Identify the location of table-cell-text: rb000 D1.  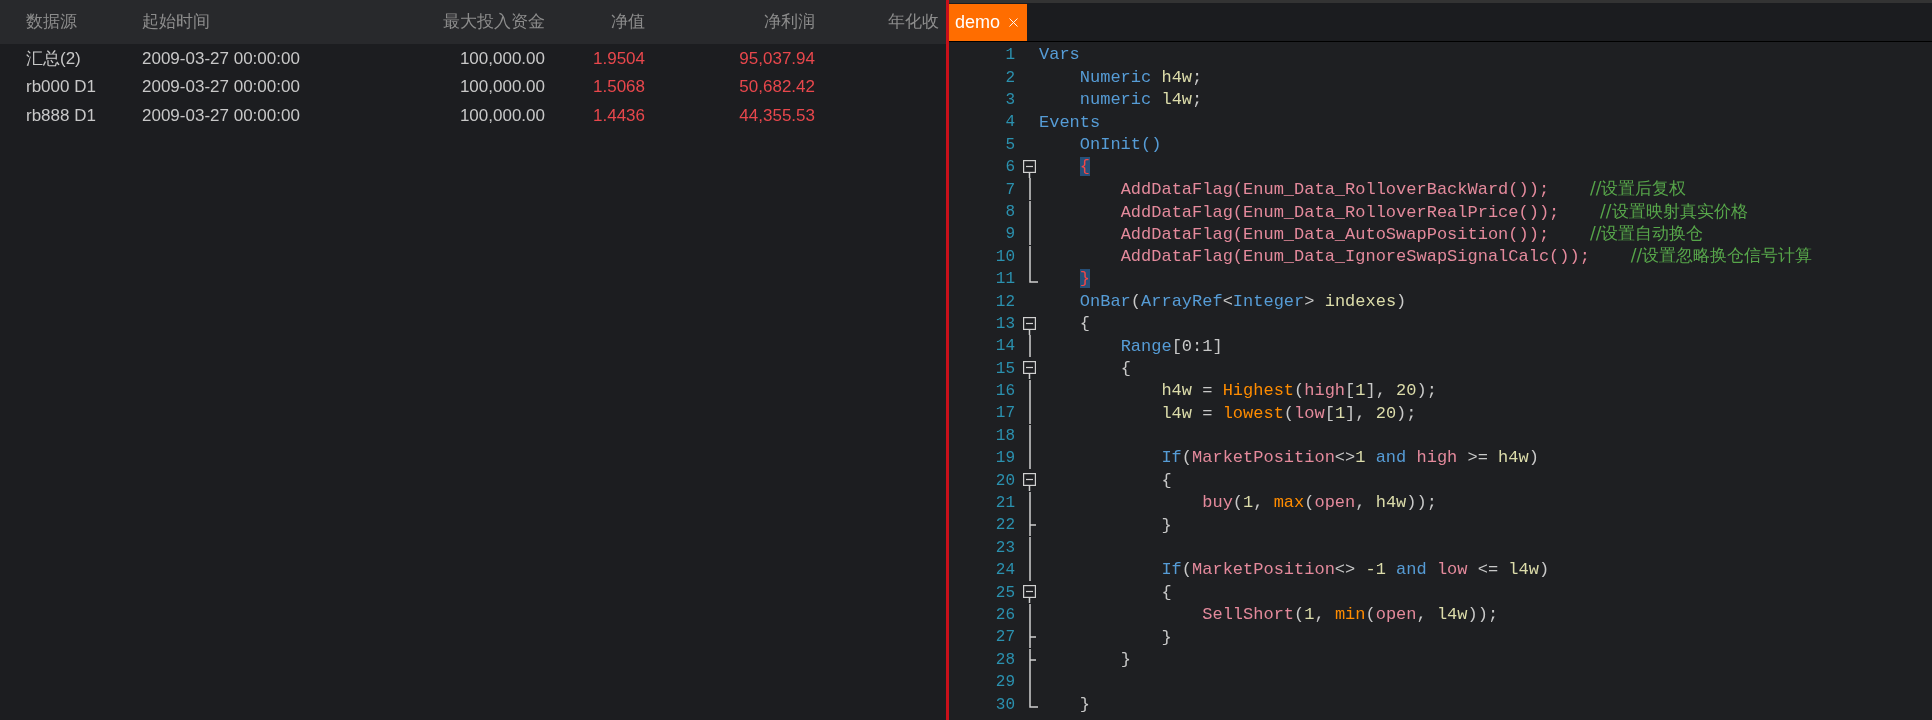
(61, 87).